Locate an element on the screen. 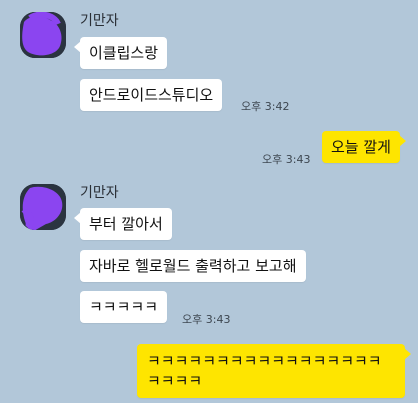  my-message-bubble: ㅋㅋㅋㅋㅋㅋㅋㅋㅋㅋㅋㅋㅋㅋㅋㅋㅋㅋㅋㅋㅋ is located at coordinates (274, 371).